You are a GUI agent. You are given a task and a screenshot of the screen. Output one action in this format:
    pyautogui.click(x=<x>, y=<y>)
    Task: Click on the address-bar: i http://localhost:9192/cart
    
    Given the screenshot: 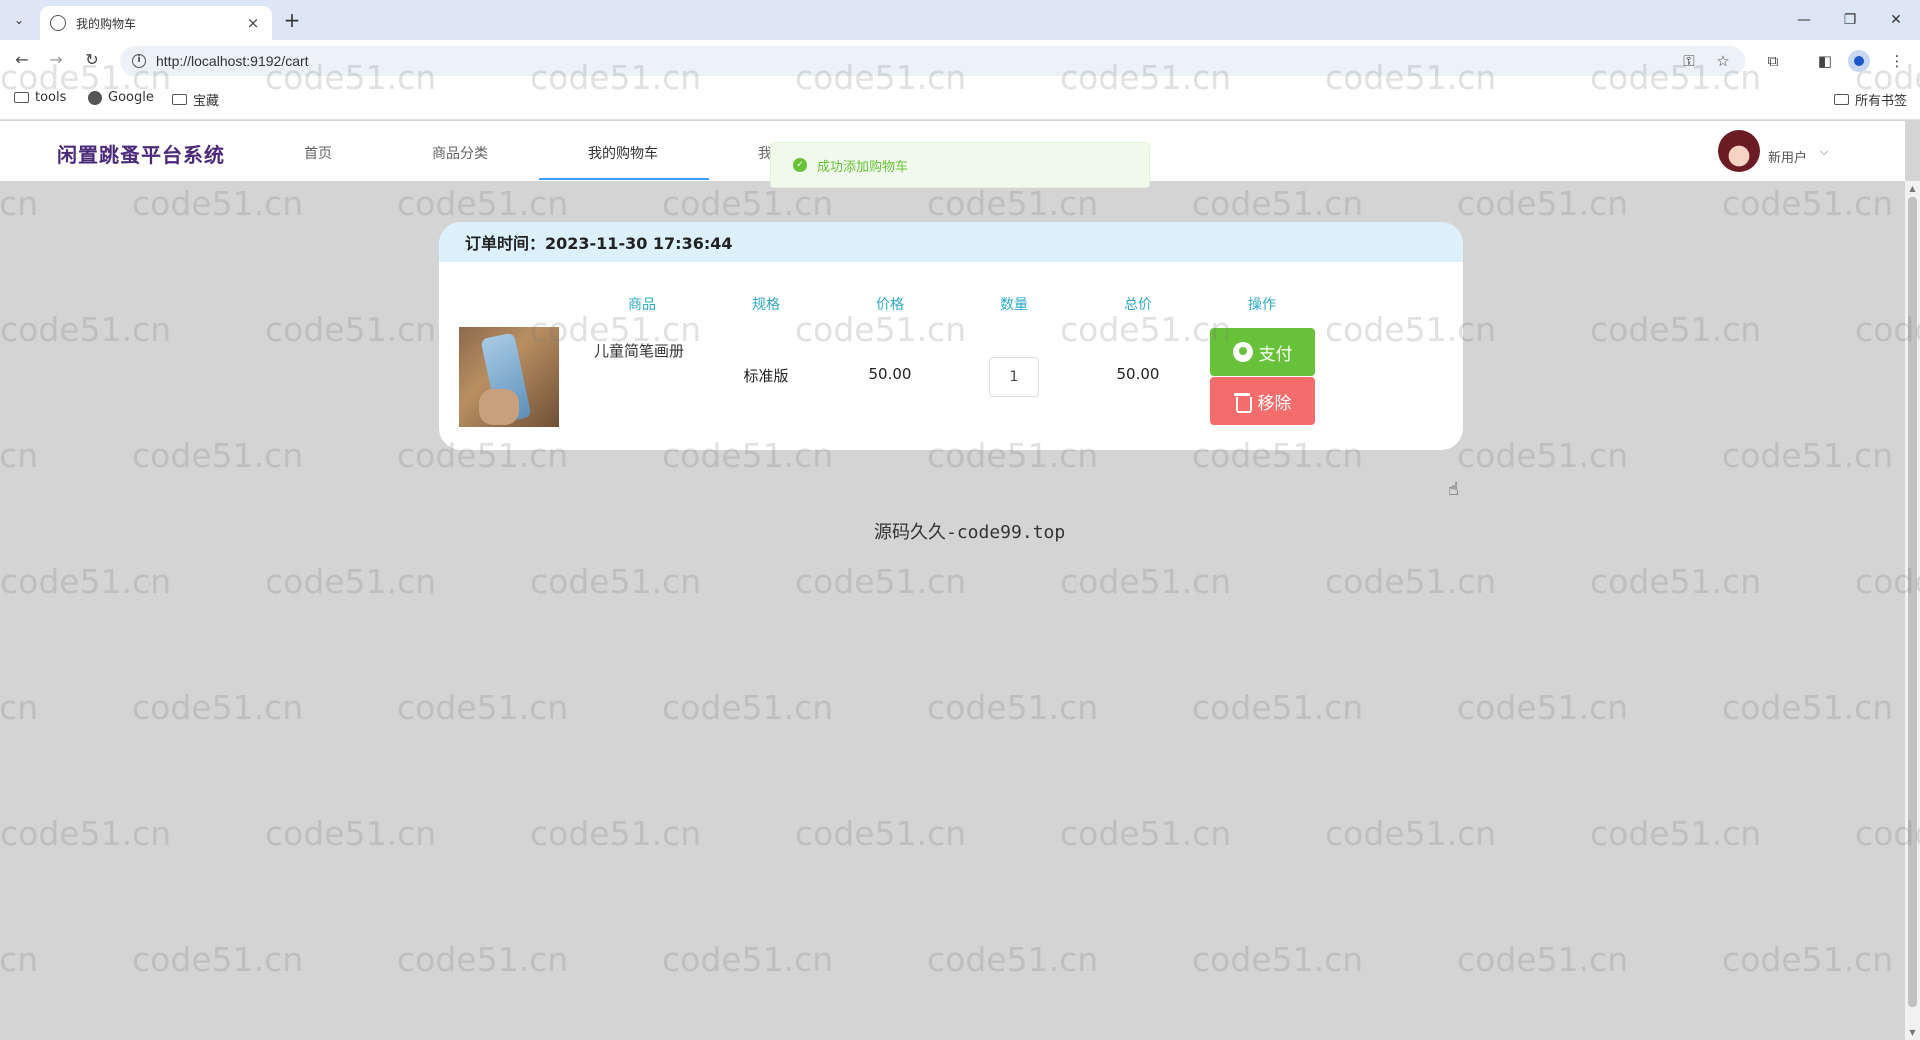 What is the action you would take?
    pyautogui.click(x=932, y=61)
    